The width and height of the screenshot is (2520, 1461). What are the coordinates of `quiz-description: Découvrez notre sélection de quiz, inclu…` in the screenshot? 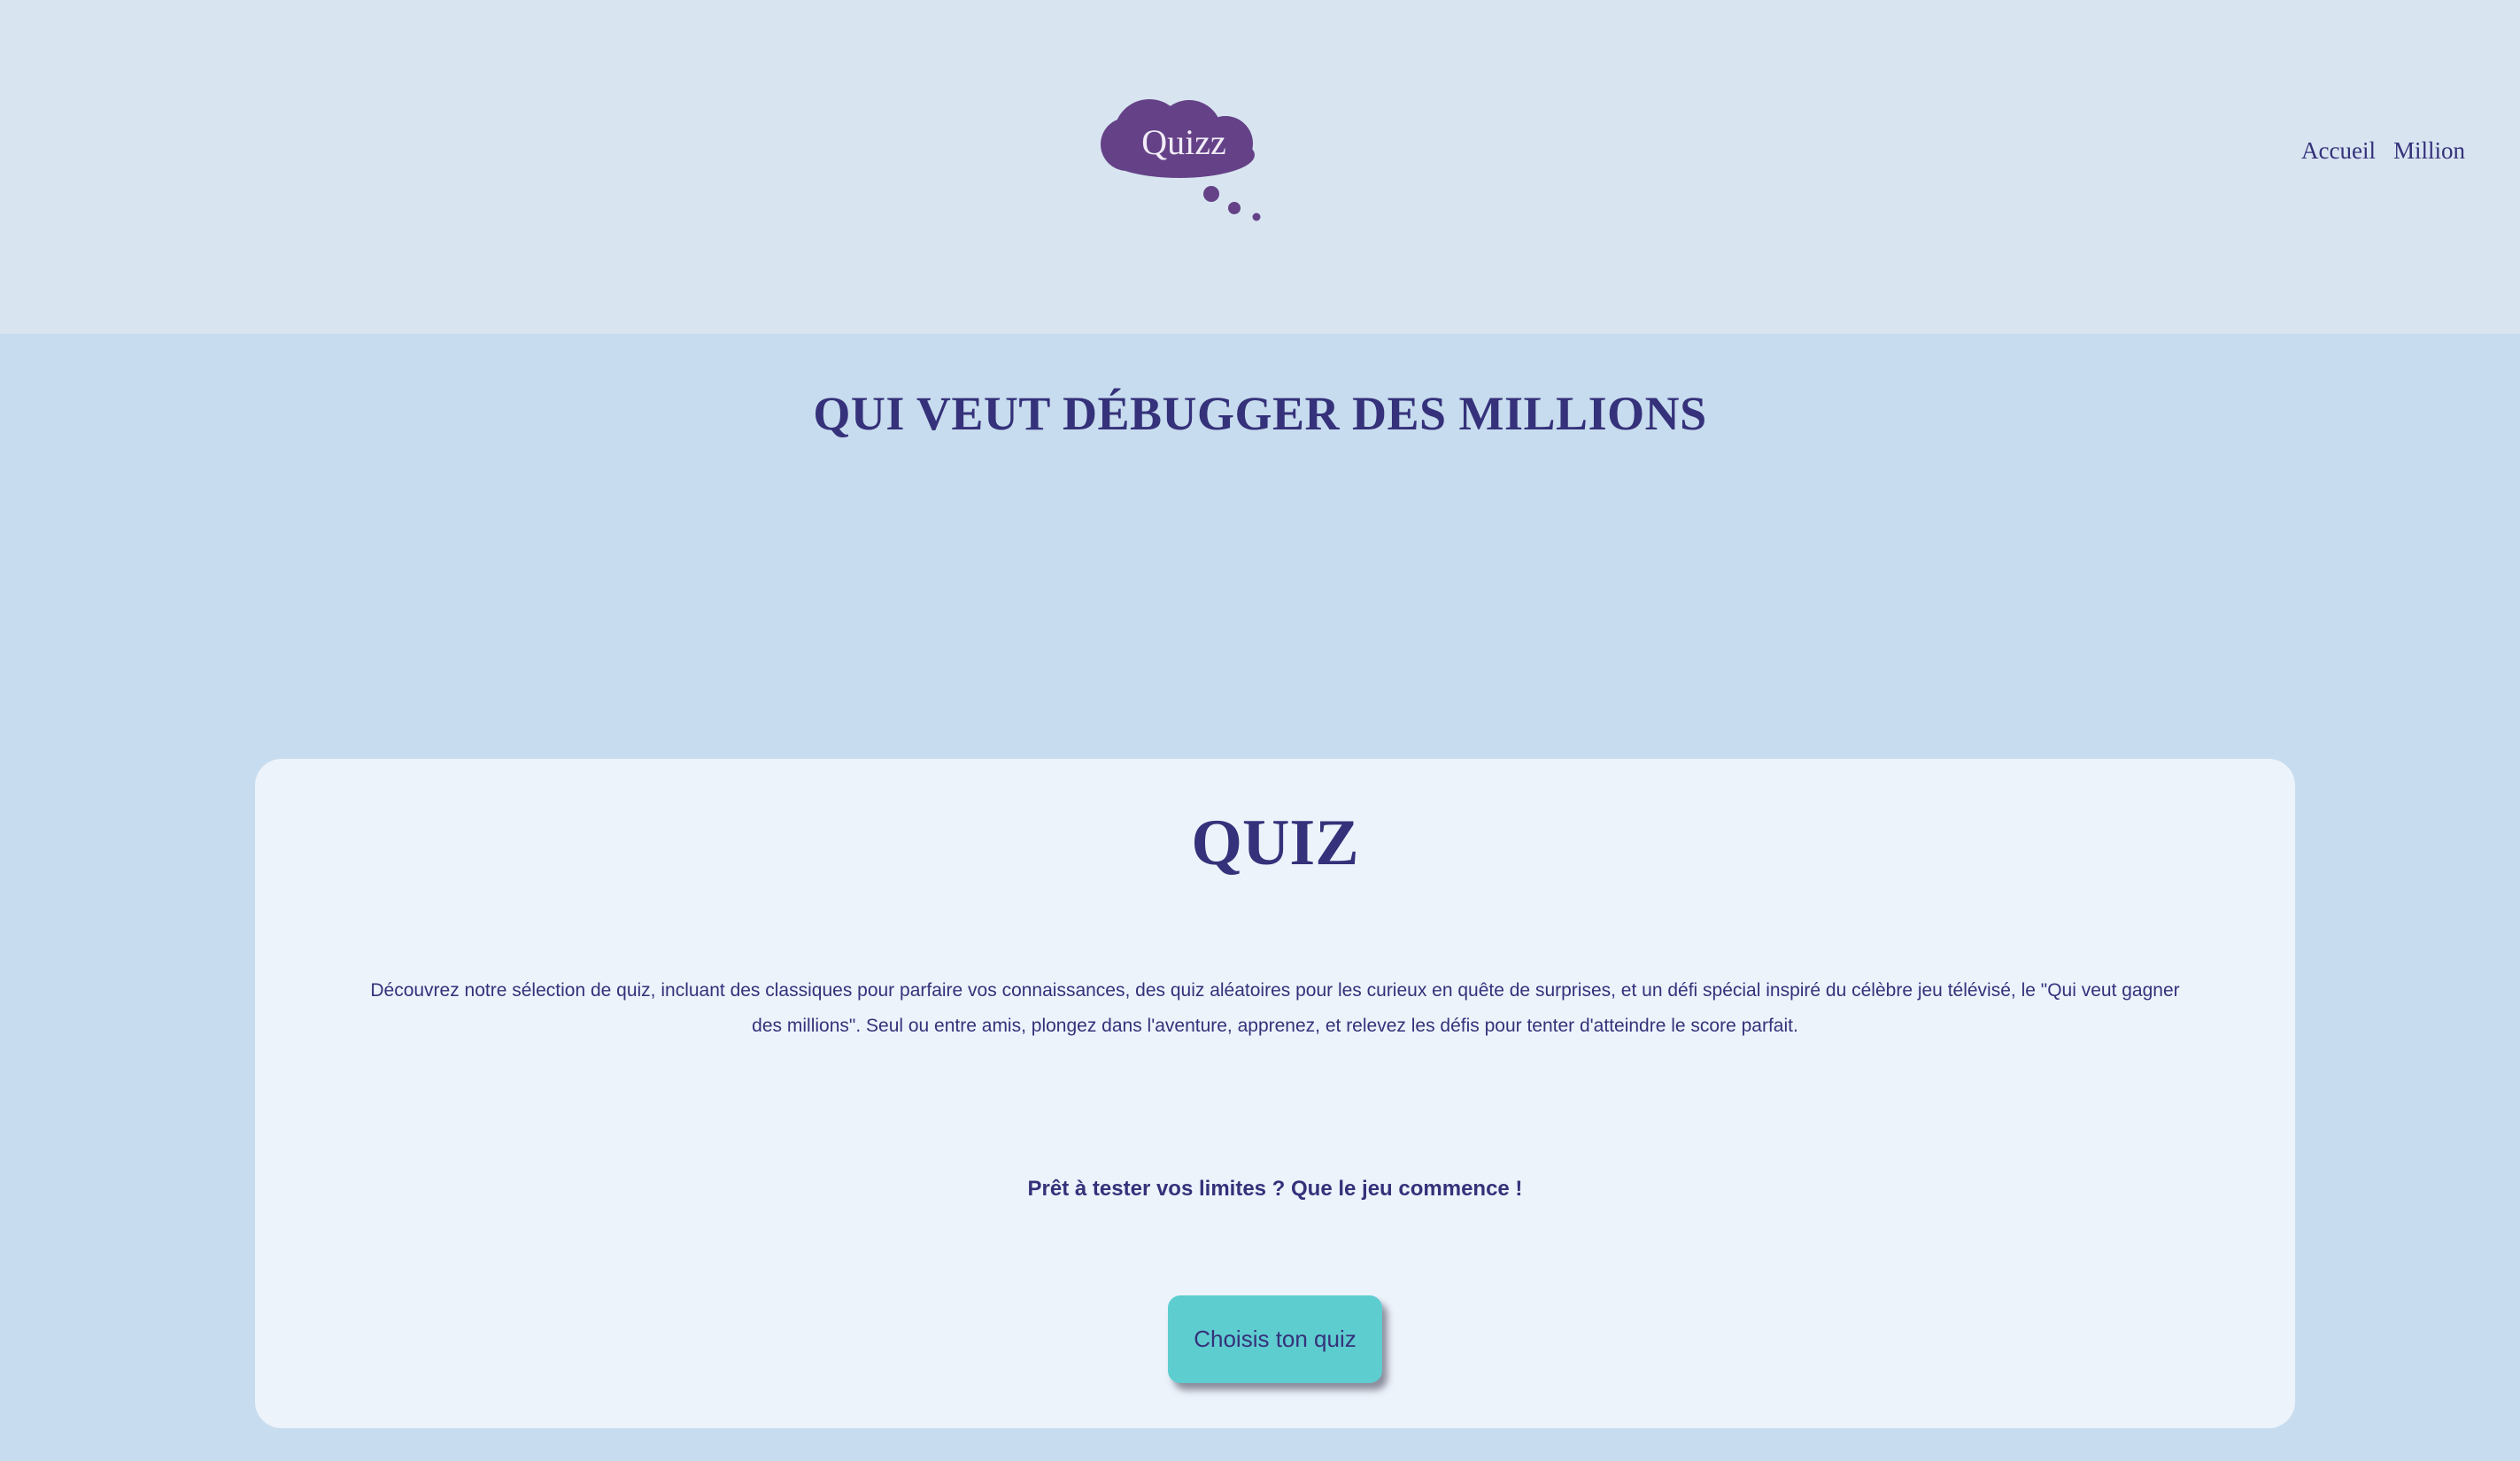 It's located at (1275, 1008).